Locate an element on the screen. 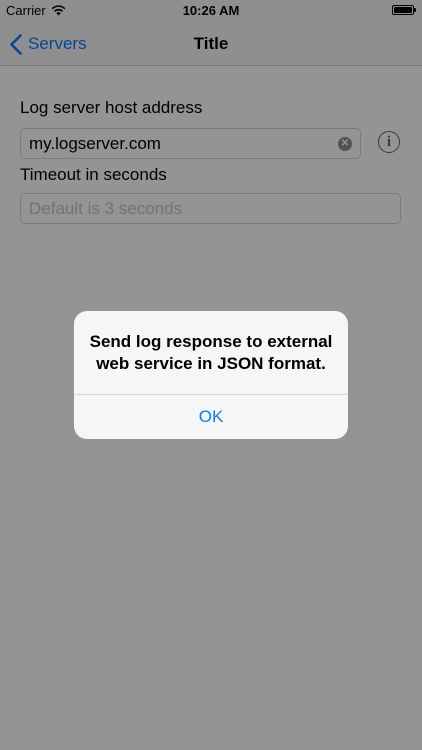 The image size is (422, 750). ok-button: OK is located at coordinates (211, 417).